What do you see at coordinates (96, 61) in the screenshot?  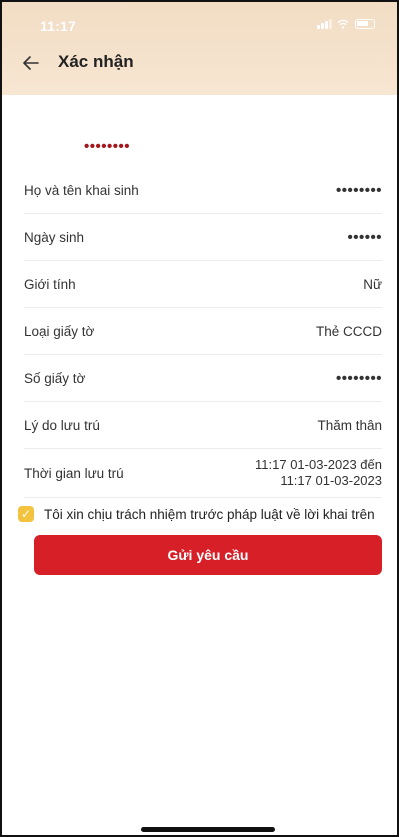 I see `page-title: Xác nhận` at bounding box center [96, 61].